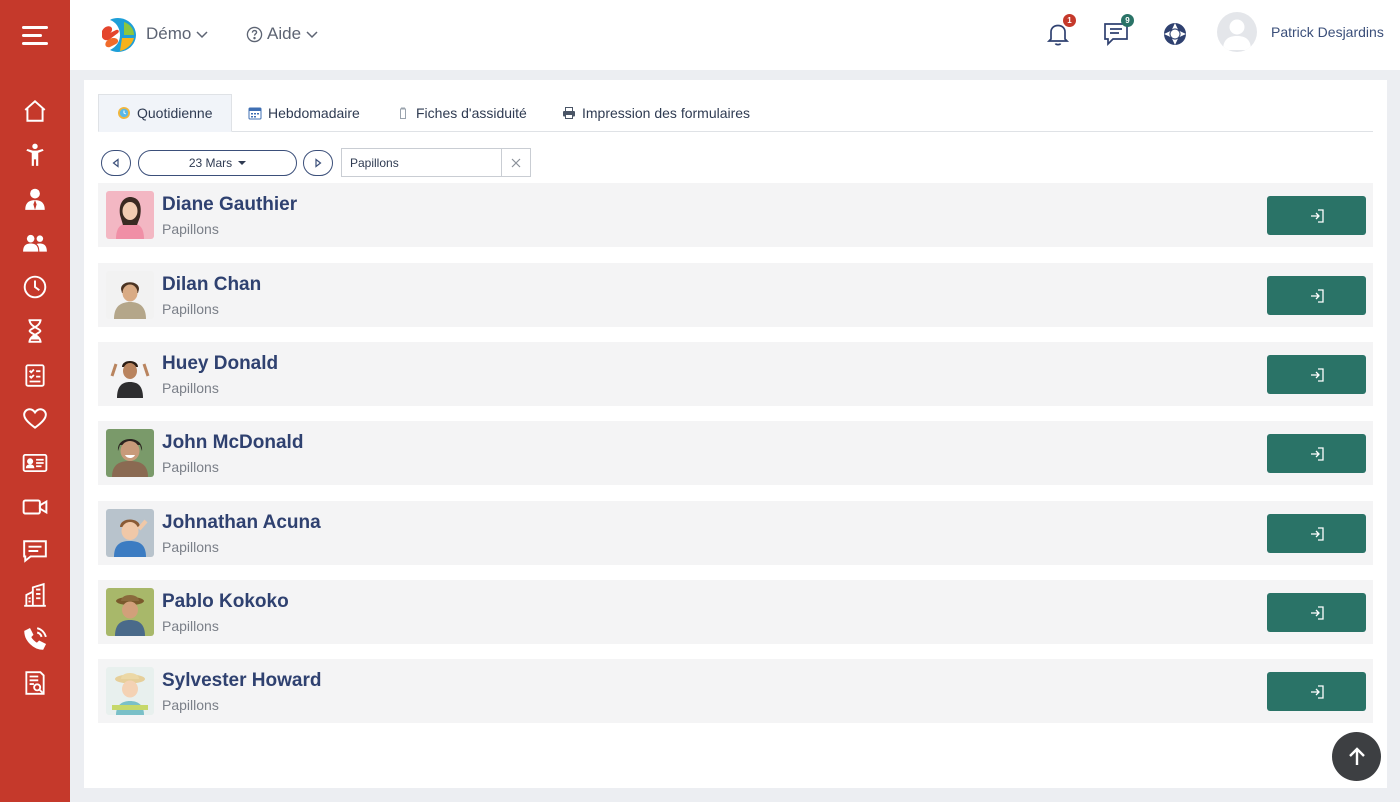 This screenshot has height=802, width=1400. What do you see at coordinates (735, 533) in the screenshot?
I see `child-row: Johnathan Acuna Papillons` at bounding box center [735, 533].